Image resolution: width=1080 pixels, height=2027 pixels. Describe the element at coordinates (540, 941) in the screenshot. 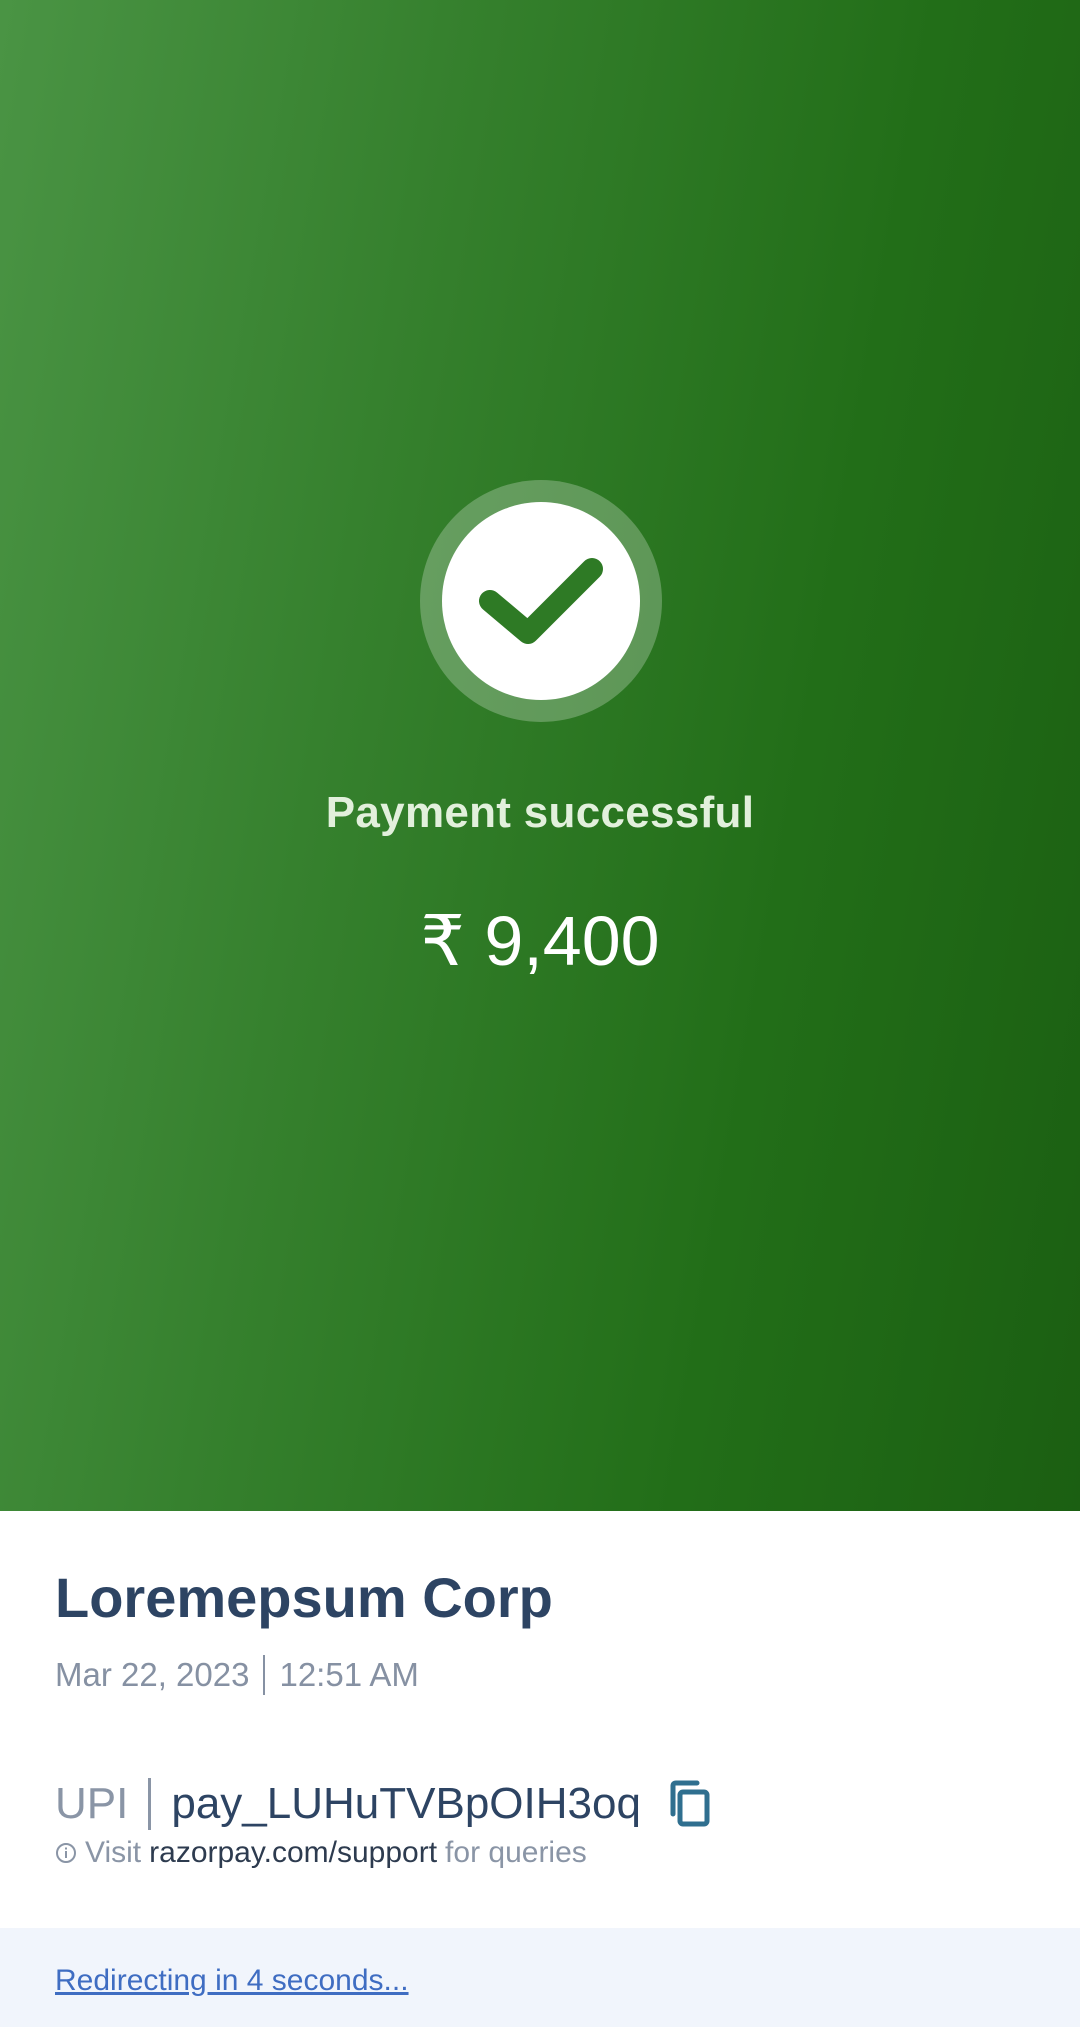

I see `payment-amount: ₹ 9,400` at that location.